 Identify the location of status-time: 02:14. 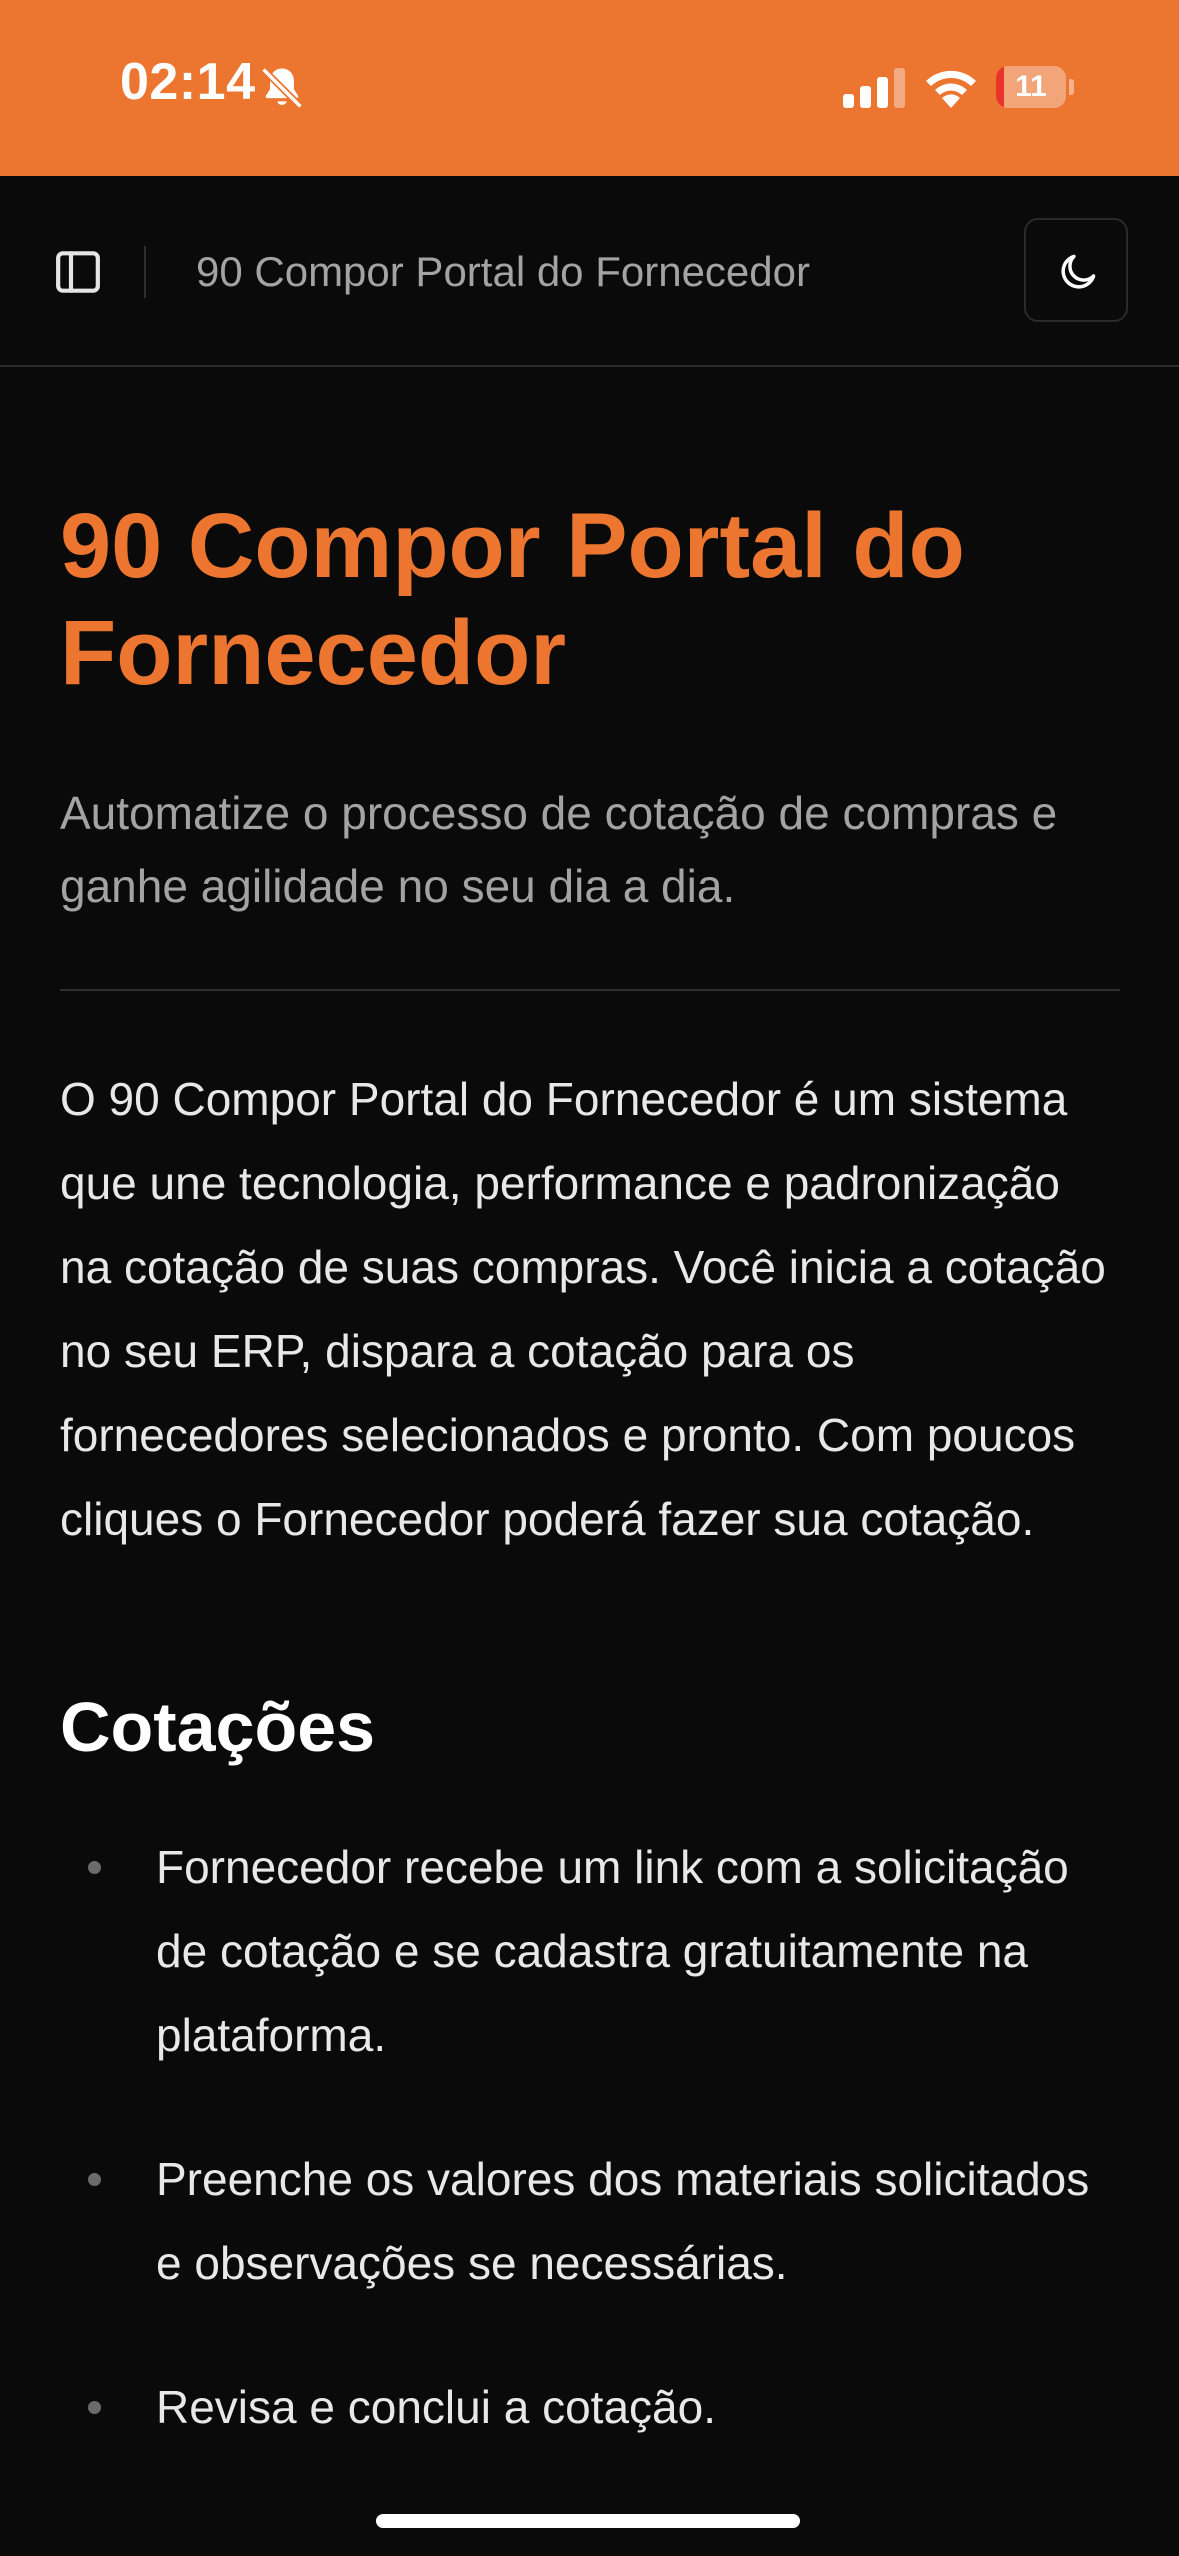
(188, 82).